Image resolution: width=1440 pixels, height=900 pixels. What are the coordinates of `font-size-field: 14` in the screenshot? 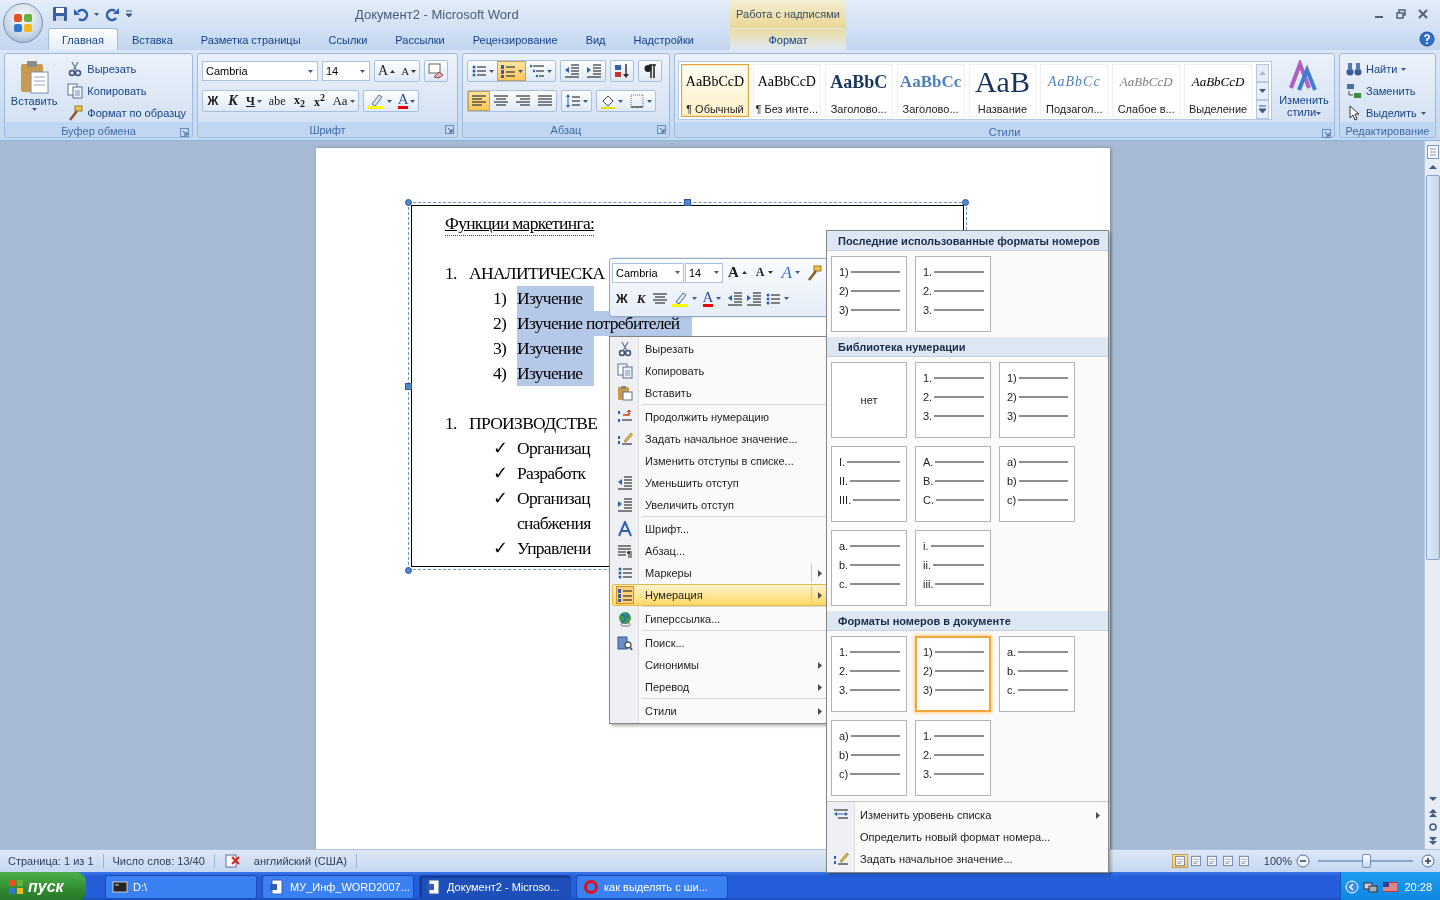 It's located at (346, 71).